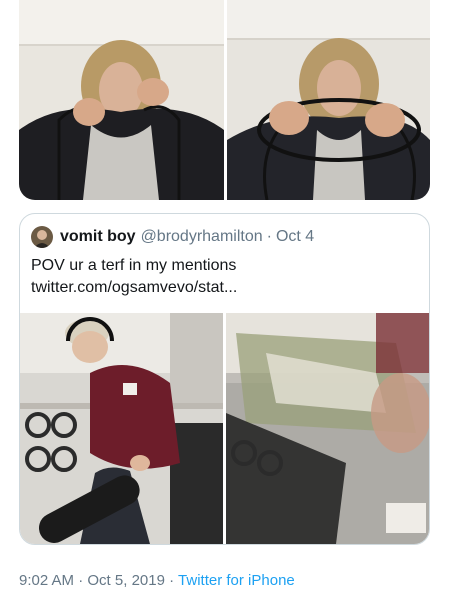 The height and width of the screenshot is (600, 449). Describe the element at coordinates (202, 237) in the screenshot. I see `user-handle: @brodyrhamilton` at that location.